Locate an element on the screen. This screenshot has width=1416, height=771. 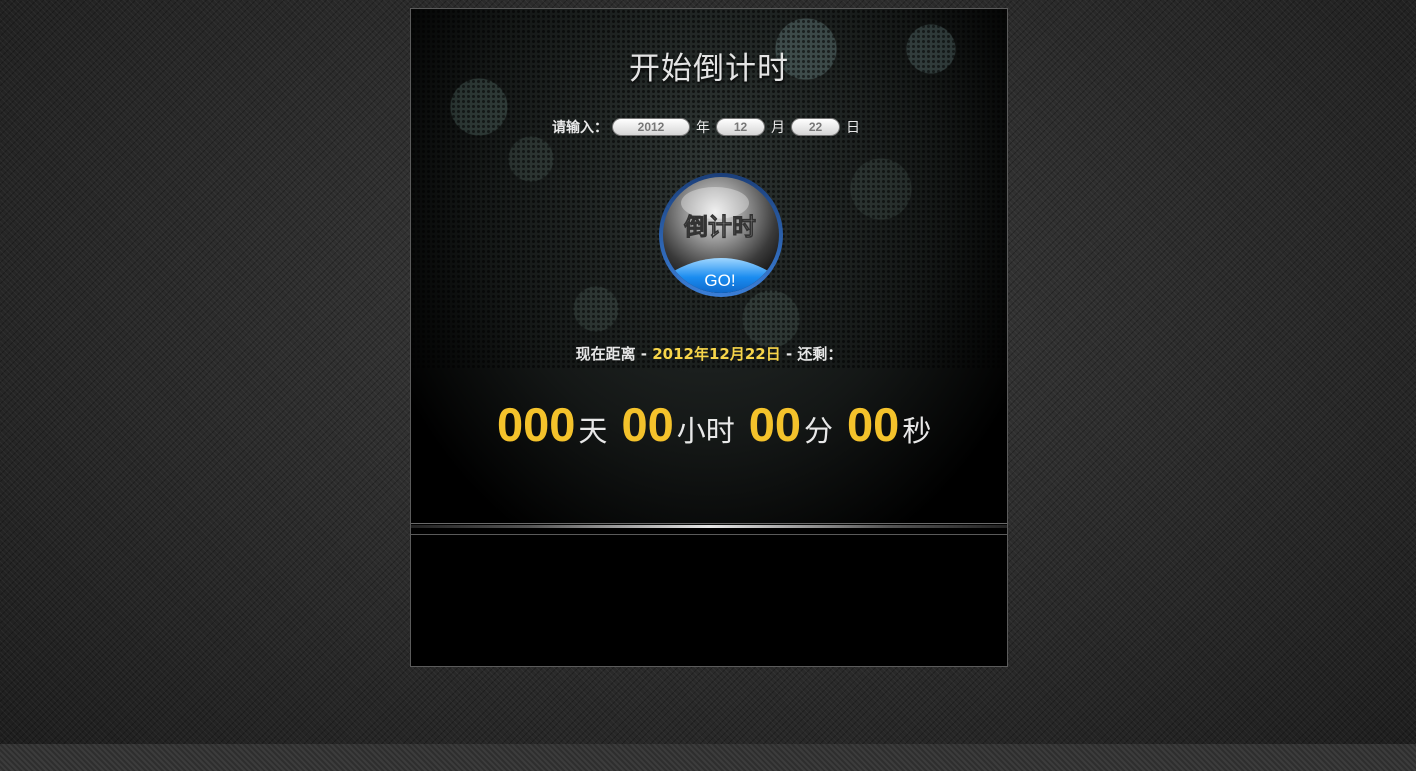
hours-unit: 小时 is located at coordinates (705, 431).